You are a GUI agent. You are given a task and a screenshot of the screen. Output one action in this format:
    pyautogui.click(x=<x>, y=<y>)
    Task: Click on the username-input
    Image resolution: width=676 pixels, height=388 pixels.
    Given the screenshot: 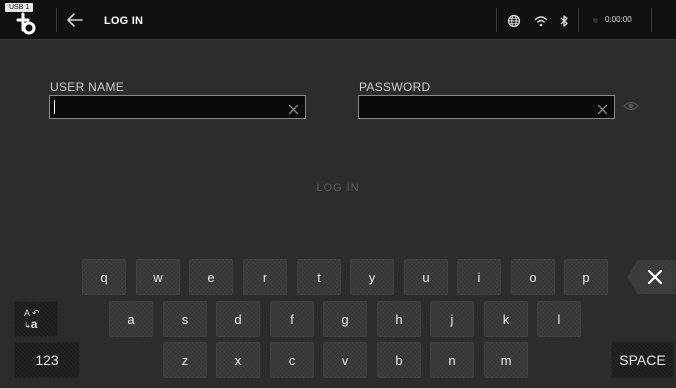 What is the action you would take?
    pyautogui.click(x=167, y=107)
    